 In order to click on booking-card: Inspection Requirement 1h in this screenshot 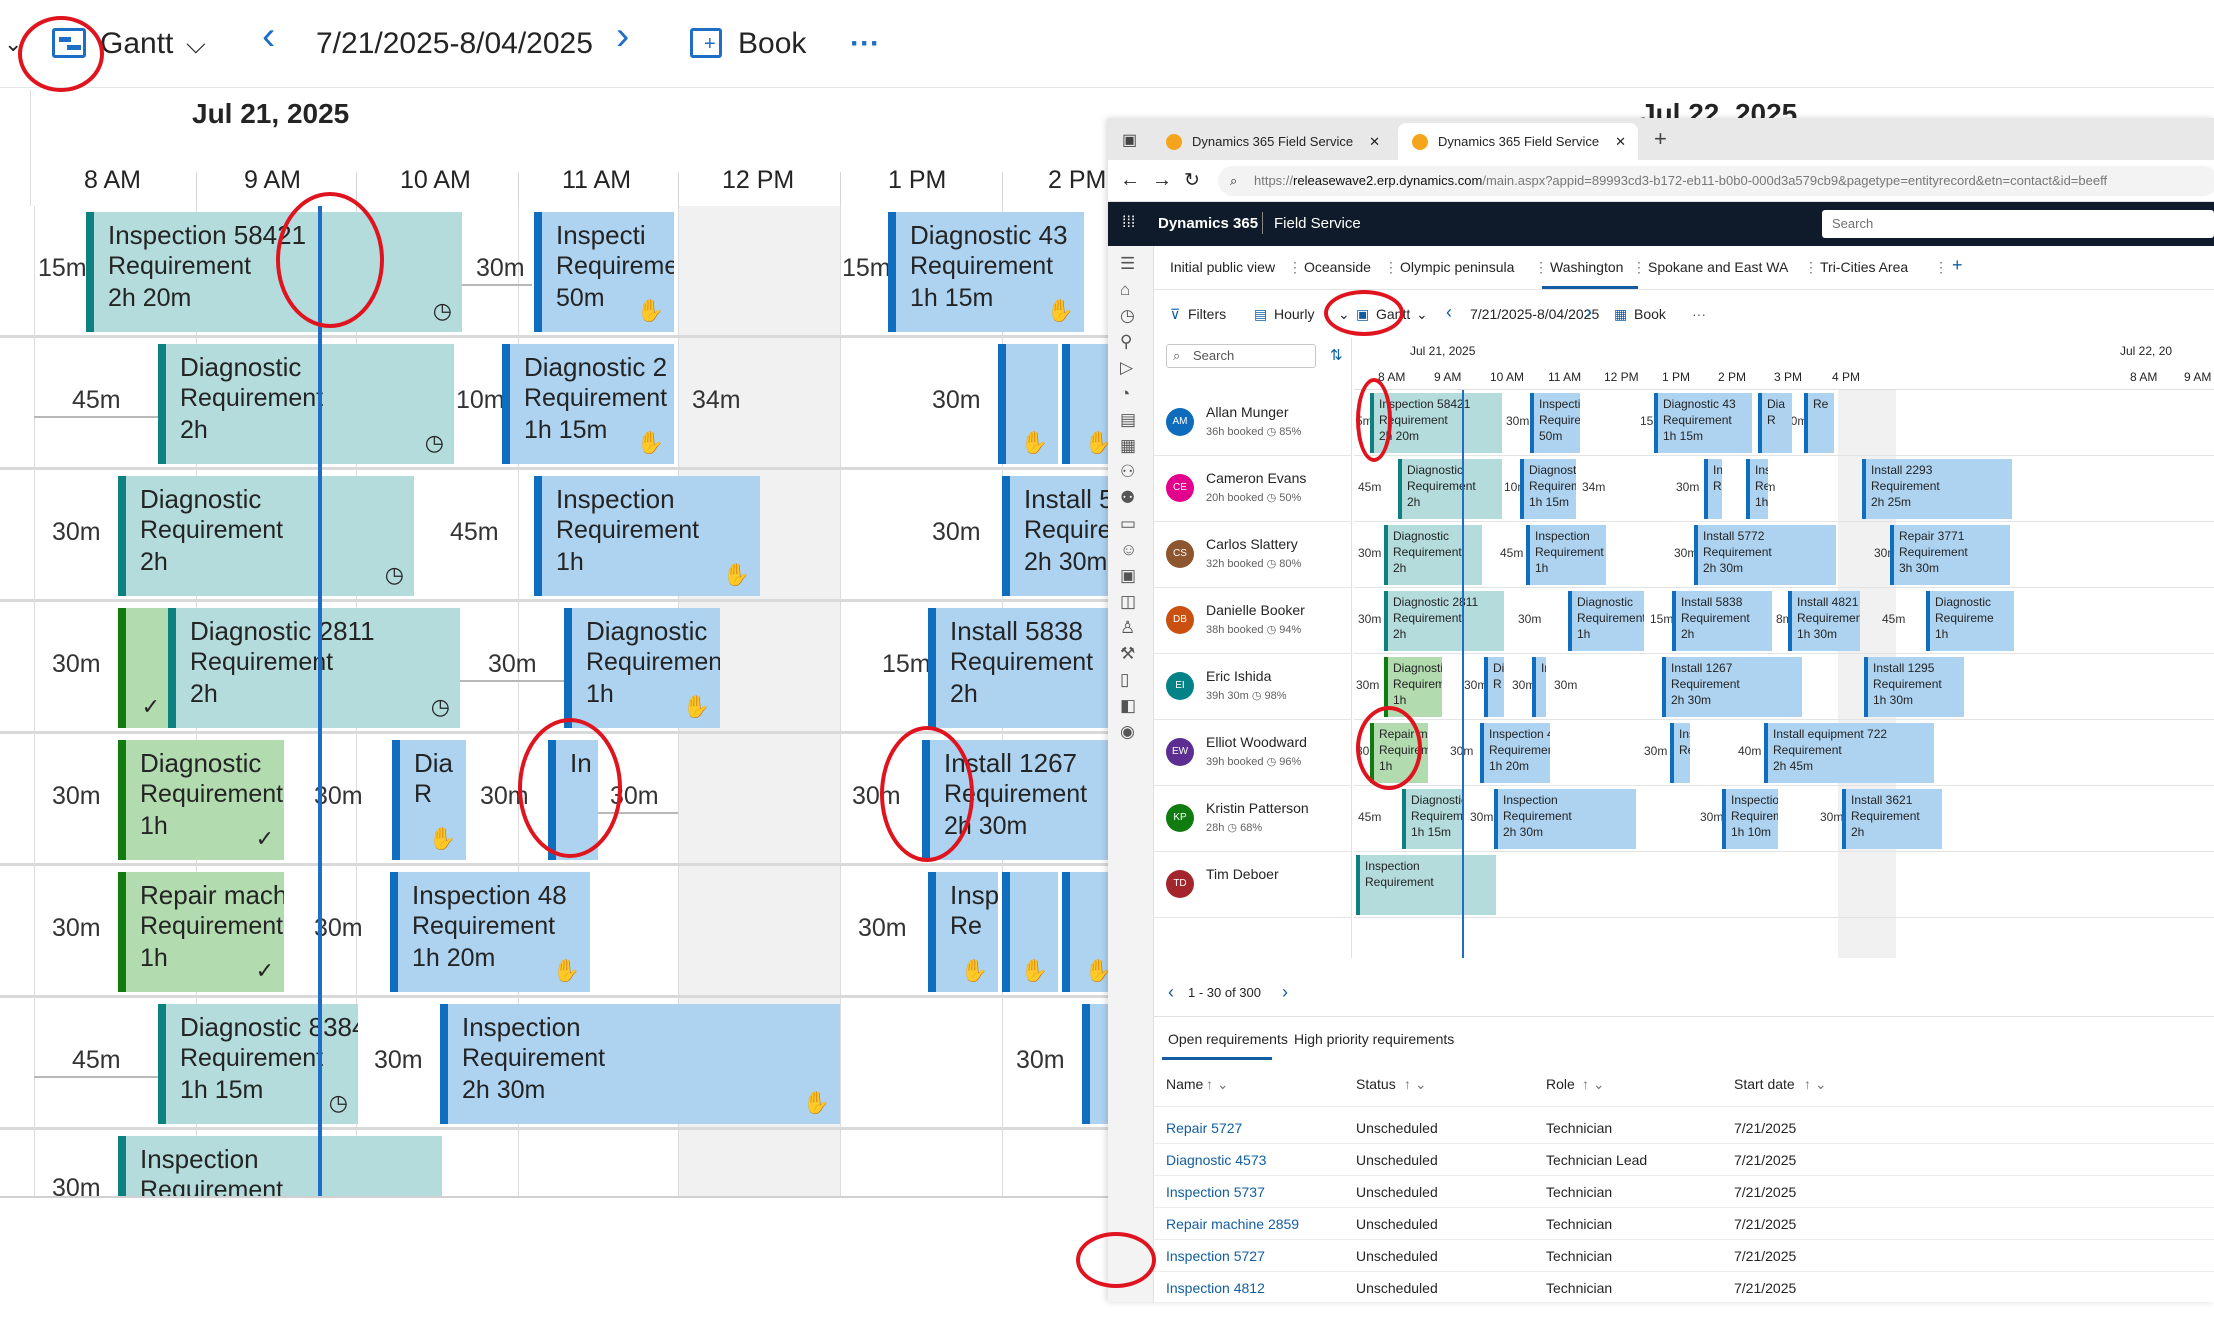, I will do `click(1566, 555)`.